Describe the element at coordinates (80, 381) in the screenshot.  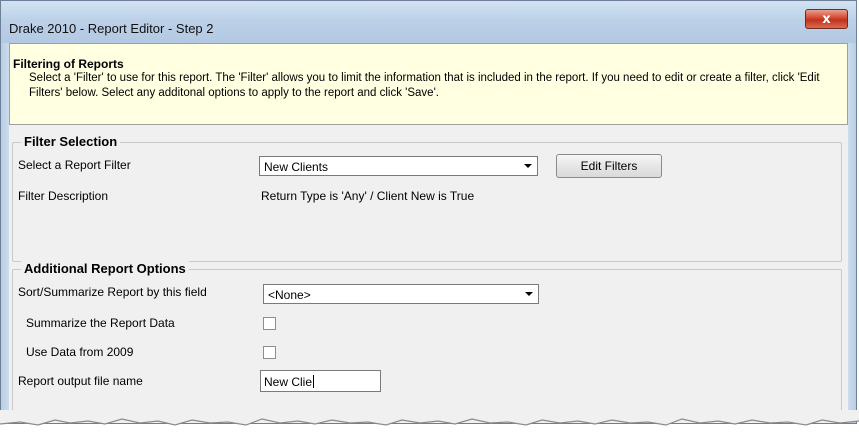
I see `output-file-name-label: Report output file name` at that location.